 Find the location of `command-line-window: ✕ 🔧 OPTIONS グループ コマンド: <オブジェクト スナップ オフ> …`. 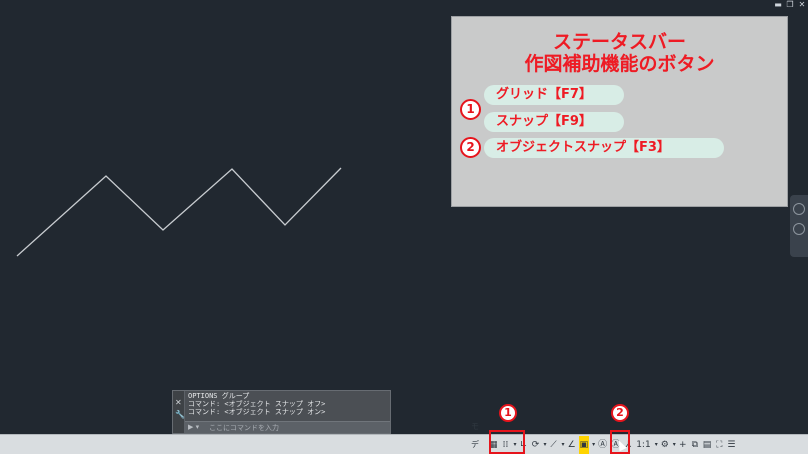

command-line-window: ✕ 🔧 OPTIONS グループ コマンド: <オブジェクト スナップ オフ> … is located at coordinates (281, 412).